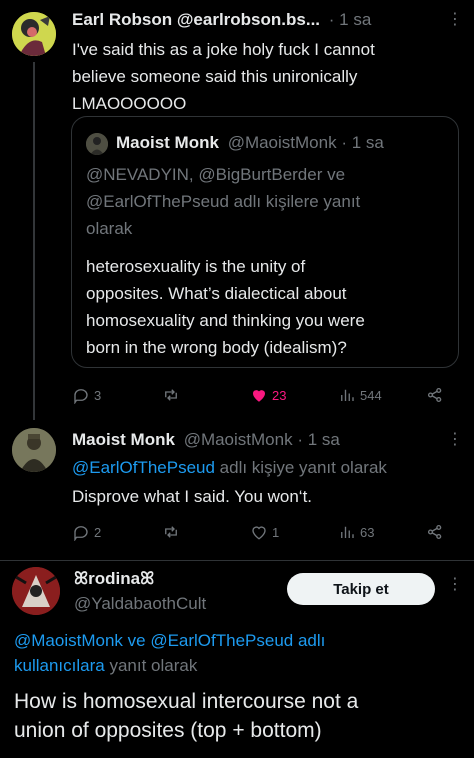 The height and width of the screenshot is (758, 474). I want to click on thread-line, so click(34, 241).